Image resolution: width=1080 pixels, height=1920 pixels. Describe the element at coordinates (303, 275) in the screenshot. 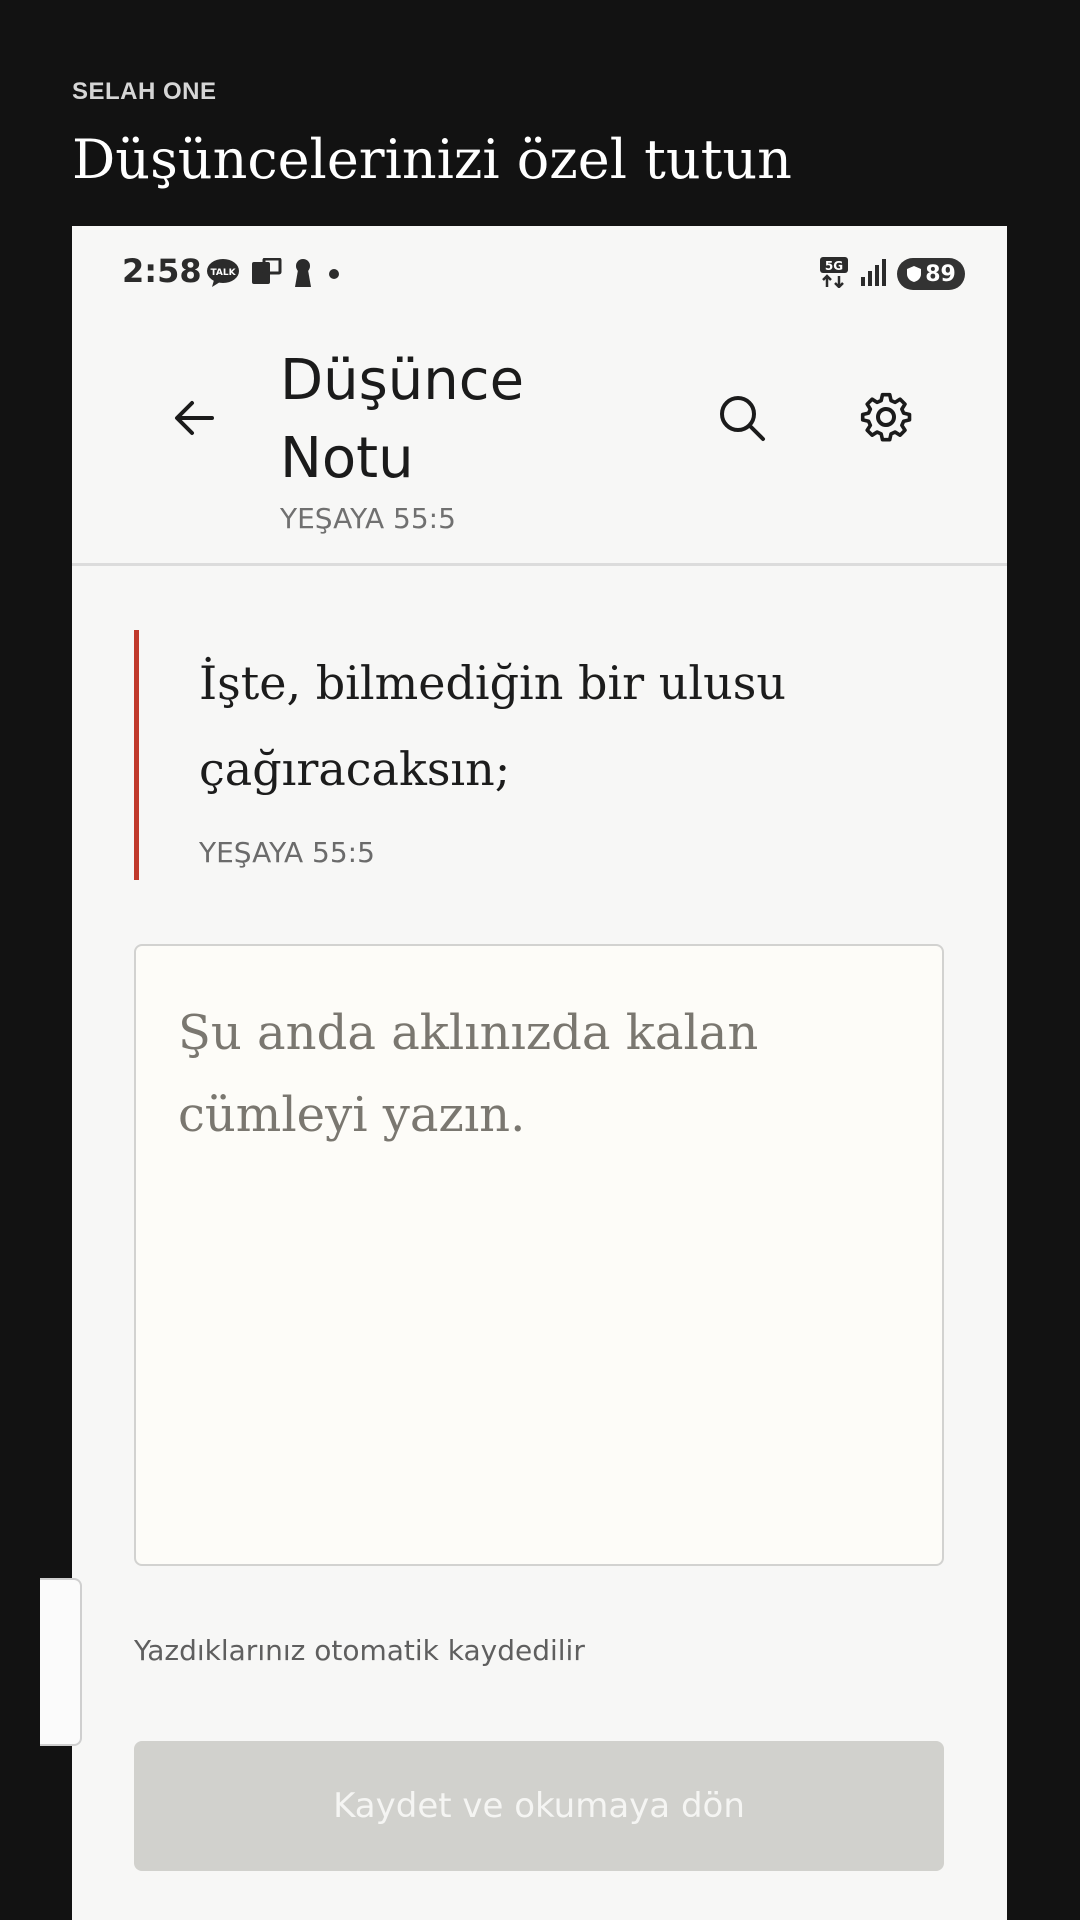

I see `keyhole-icon` at that location.